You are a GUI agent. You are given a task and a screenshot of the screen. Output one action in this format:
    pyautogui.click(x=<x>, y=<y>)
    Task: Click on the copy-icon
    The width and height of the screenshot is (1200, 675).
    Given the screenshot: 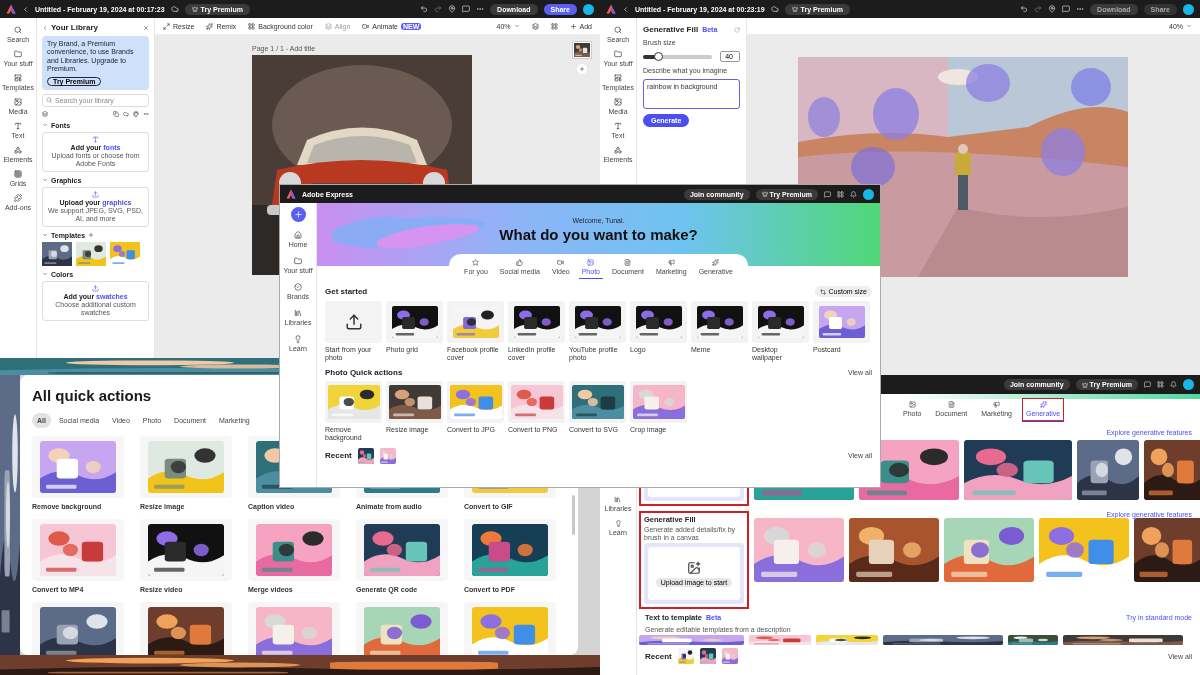 What is the action you would take?
    pyautogui.click(x=116, y=113)
    